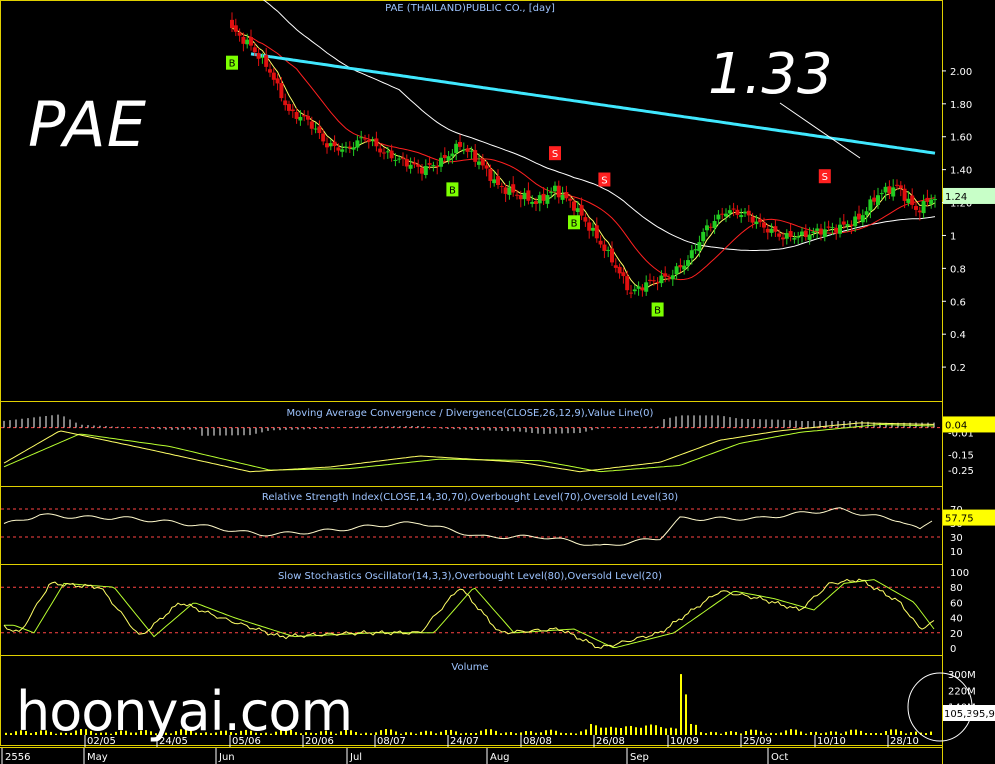 This screenshot has height=764, width=995. Describe the element at coordinates (226, 757) in the screenshot. I see `x-month-label: Jun` at that location.